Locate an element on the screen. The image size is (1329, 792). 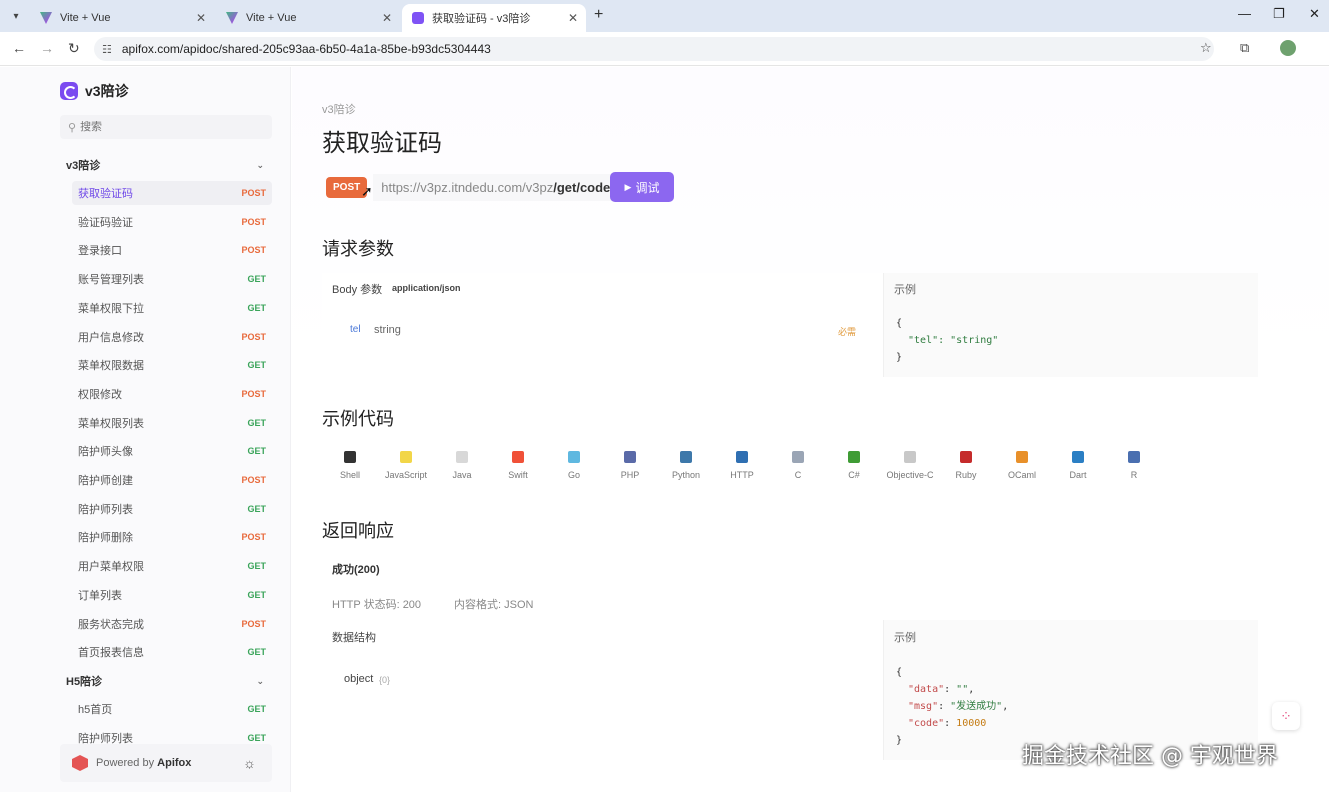
sidebar-item: 菜单权限下拉 GET is located at coordinates (172, 308).